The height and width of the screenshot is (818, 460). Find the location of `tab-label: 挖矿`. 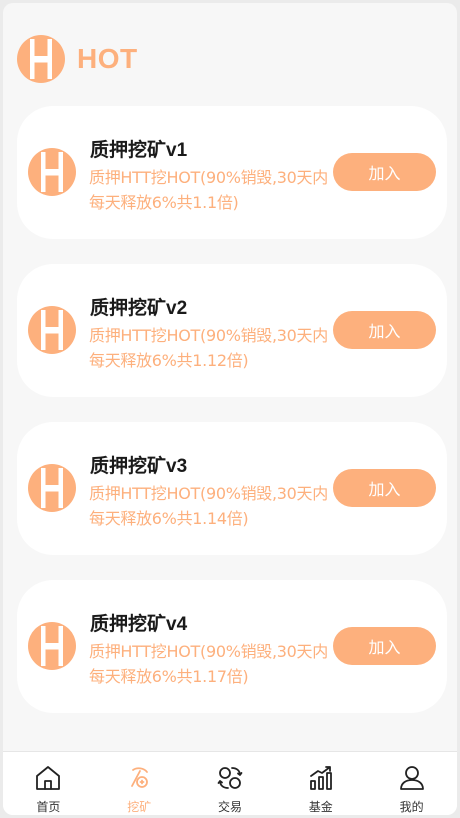

tab-label: 挖矿 is located at coordinates (139, 807).